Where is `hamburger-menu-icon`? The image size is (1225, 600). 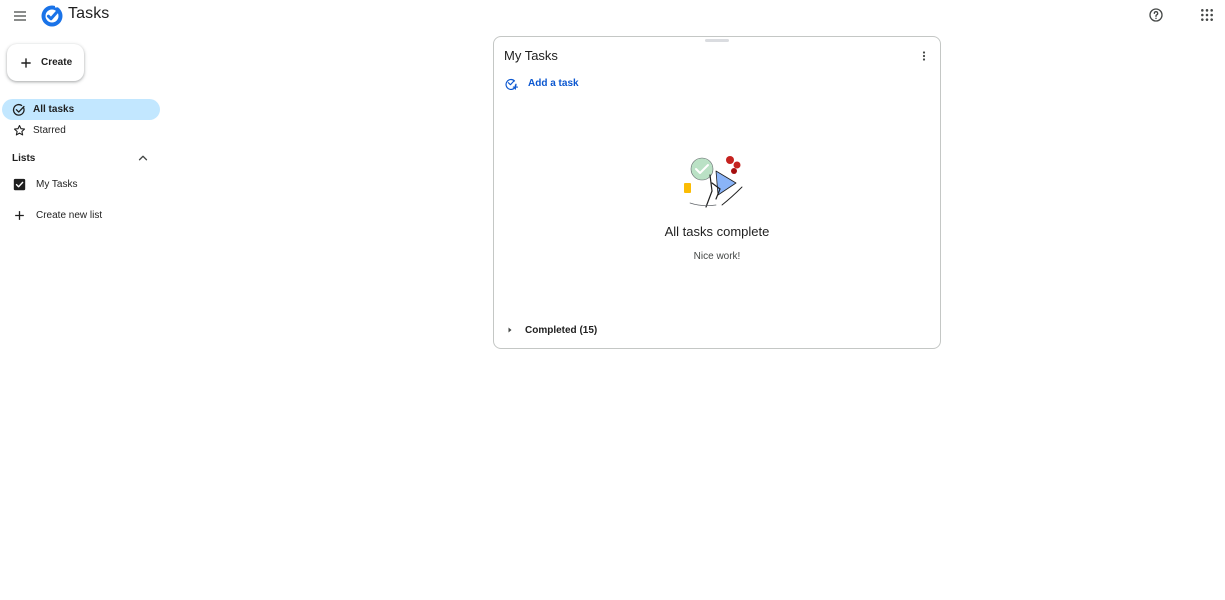
hamburger-menu-icon is located at coordinates (20, 16).